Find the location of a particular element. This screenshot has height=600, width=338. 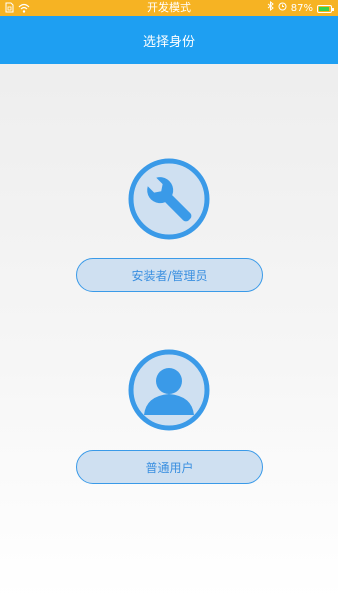

normal-user-button: 普通用户 is located at coordinates (169, 467).